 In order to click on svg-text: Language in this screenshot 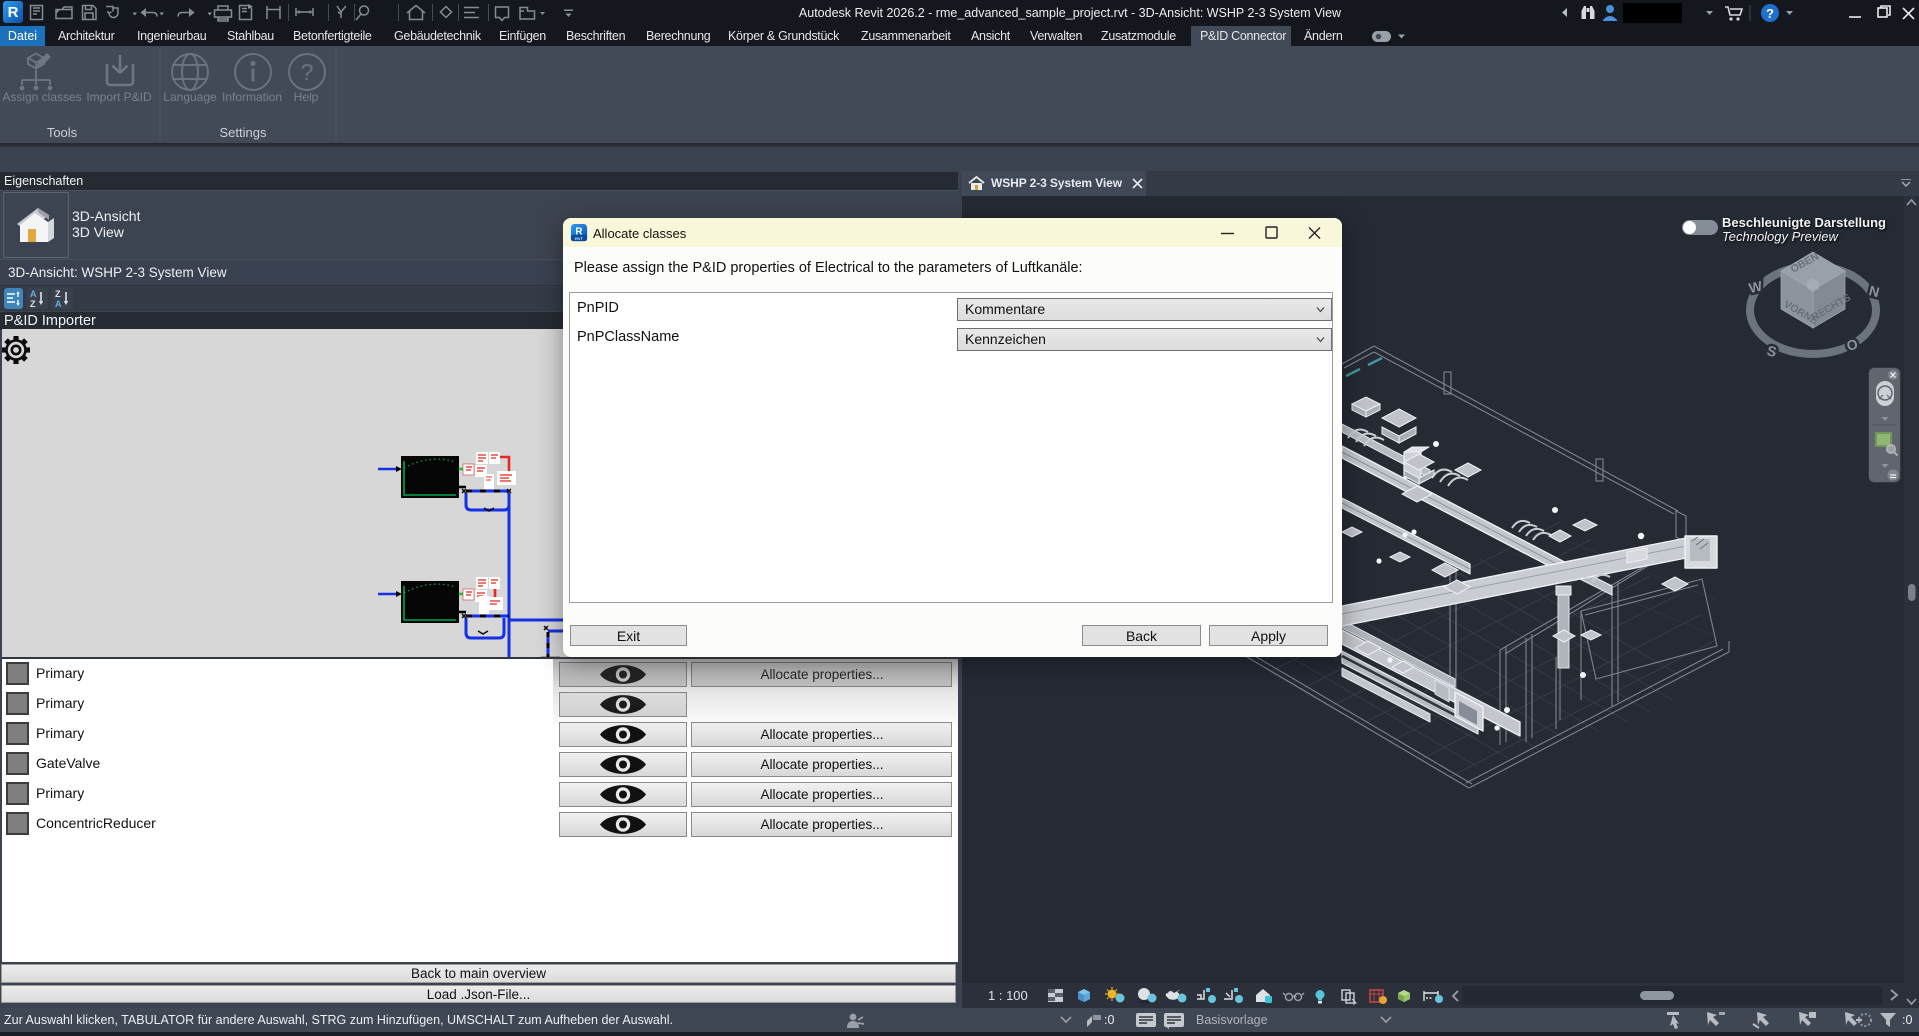, I will do `click(190, 97)`.